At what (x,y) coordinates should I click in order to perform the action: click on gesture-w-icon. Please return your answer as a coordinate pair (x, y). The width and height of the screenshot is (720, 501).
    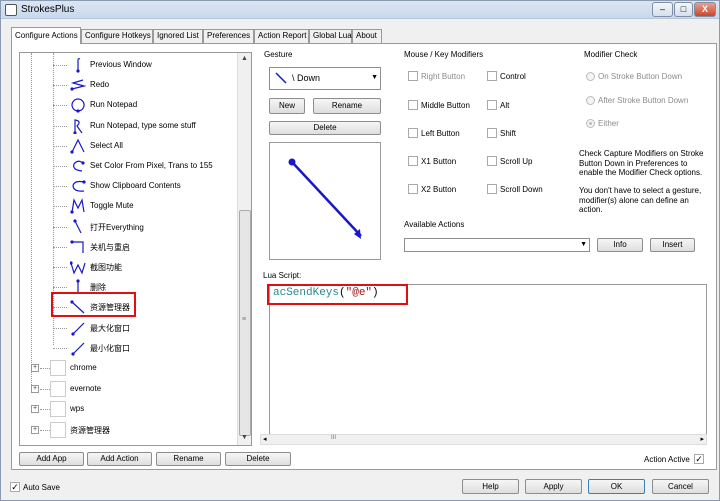
    Looking at the image, I should click on (78, 268).